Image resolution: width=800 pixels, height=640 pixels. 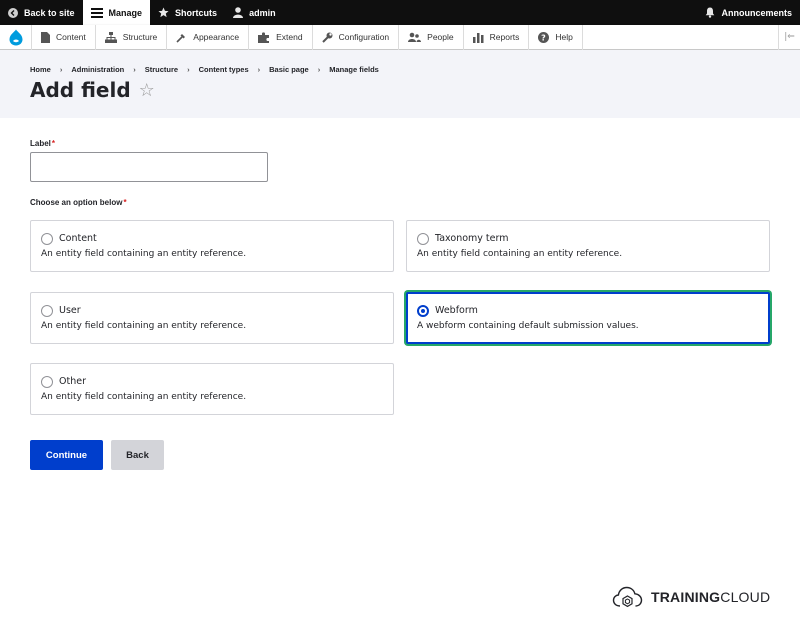 I want to click on menu-item-label: Help, so click(x=564, y=37).